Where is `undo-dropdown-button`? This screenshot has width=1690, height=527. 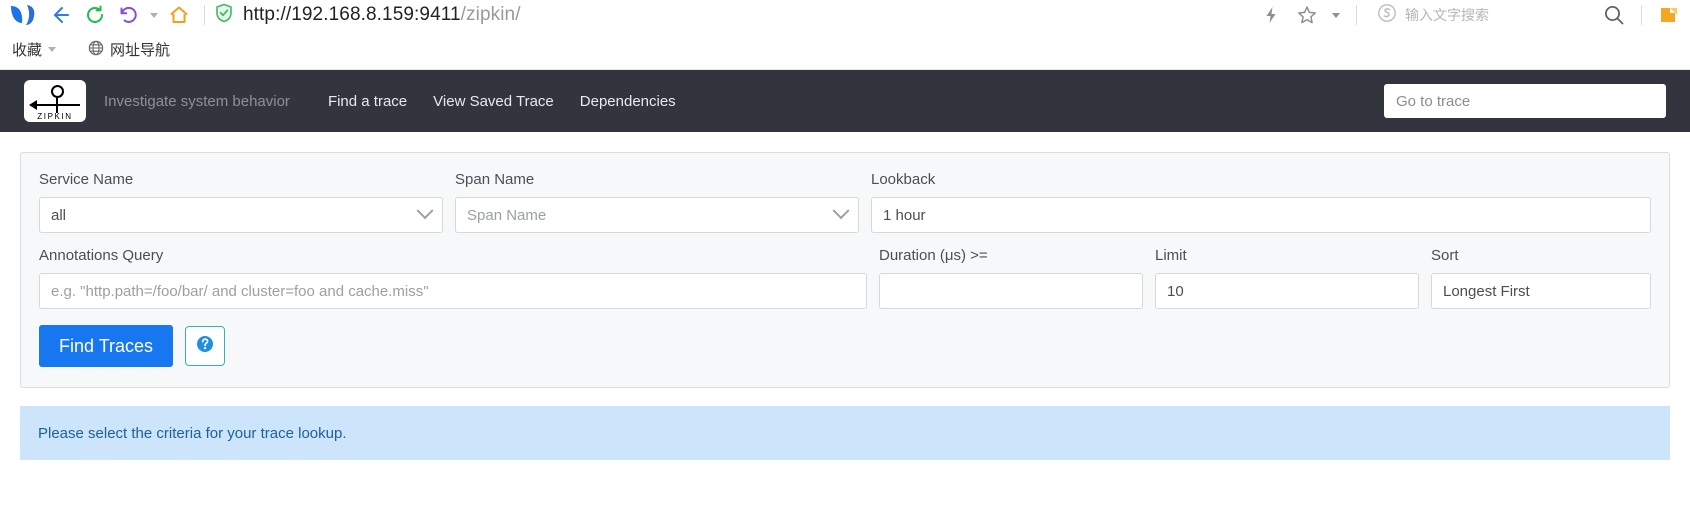
undo-dropdown-button is located at coordinates (154, 15).